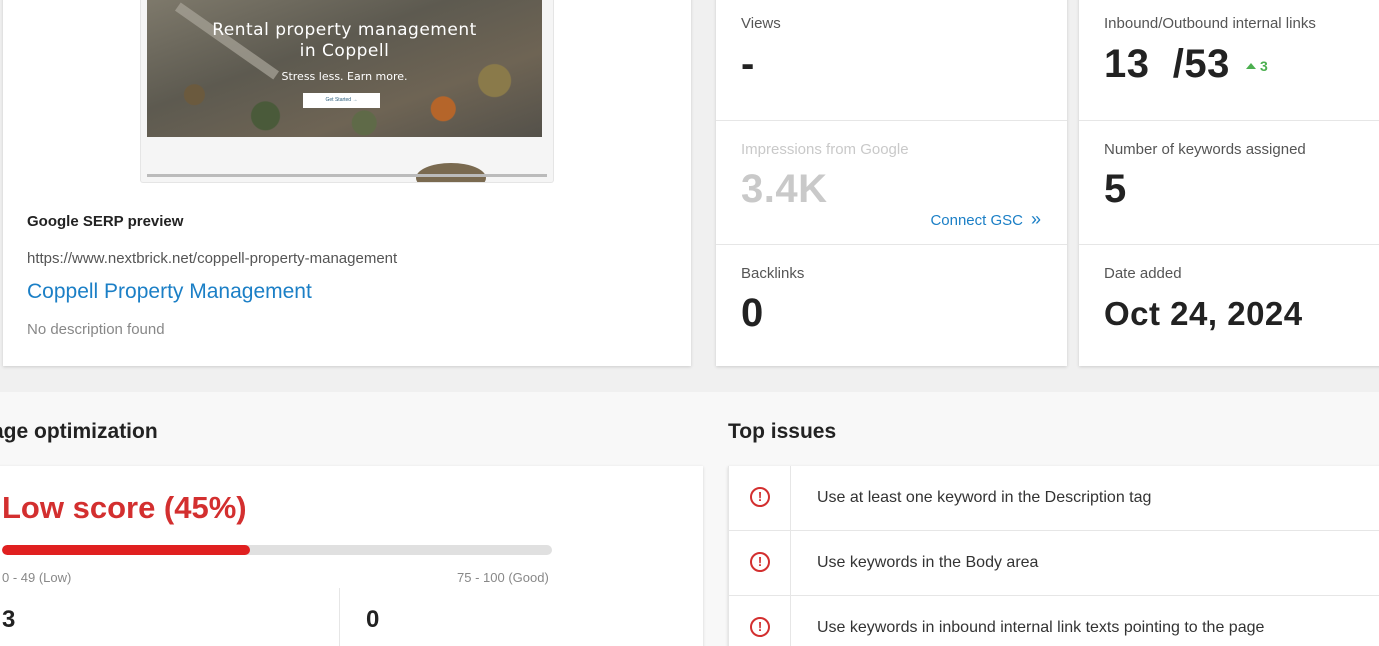  What do you see at coordinates (1257, 66) in the screenshot?
I see `internal-links-delta: 3` at bounding box center [1257, 66].